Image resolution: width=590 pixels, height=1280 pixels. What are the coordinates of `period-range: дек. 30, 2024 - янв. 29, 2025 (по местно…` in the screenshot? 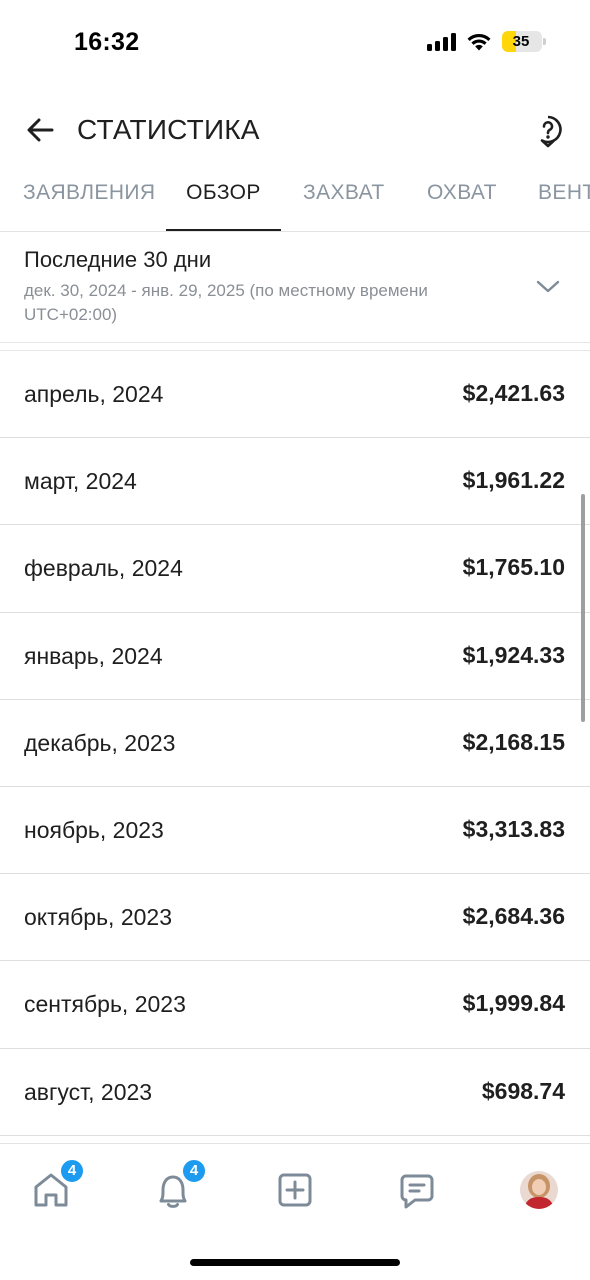 It's located at (226, 302).